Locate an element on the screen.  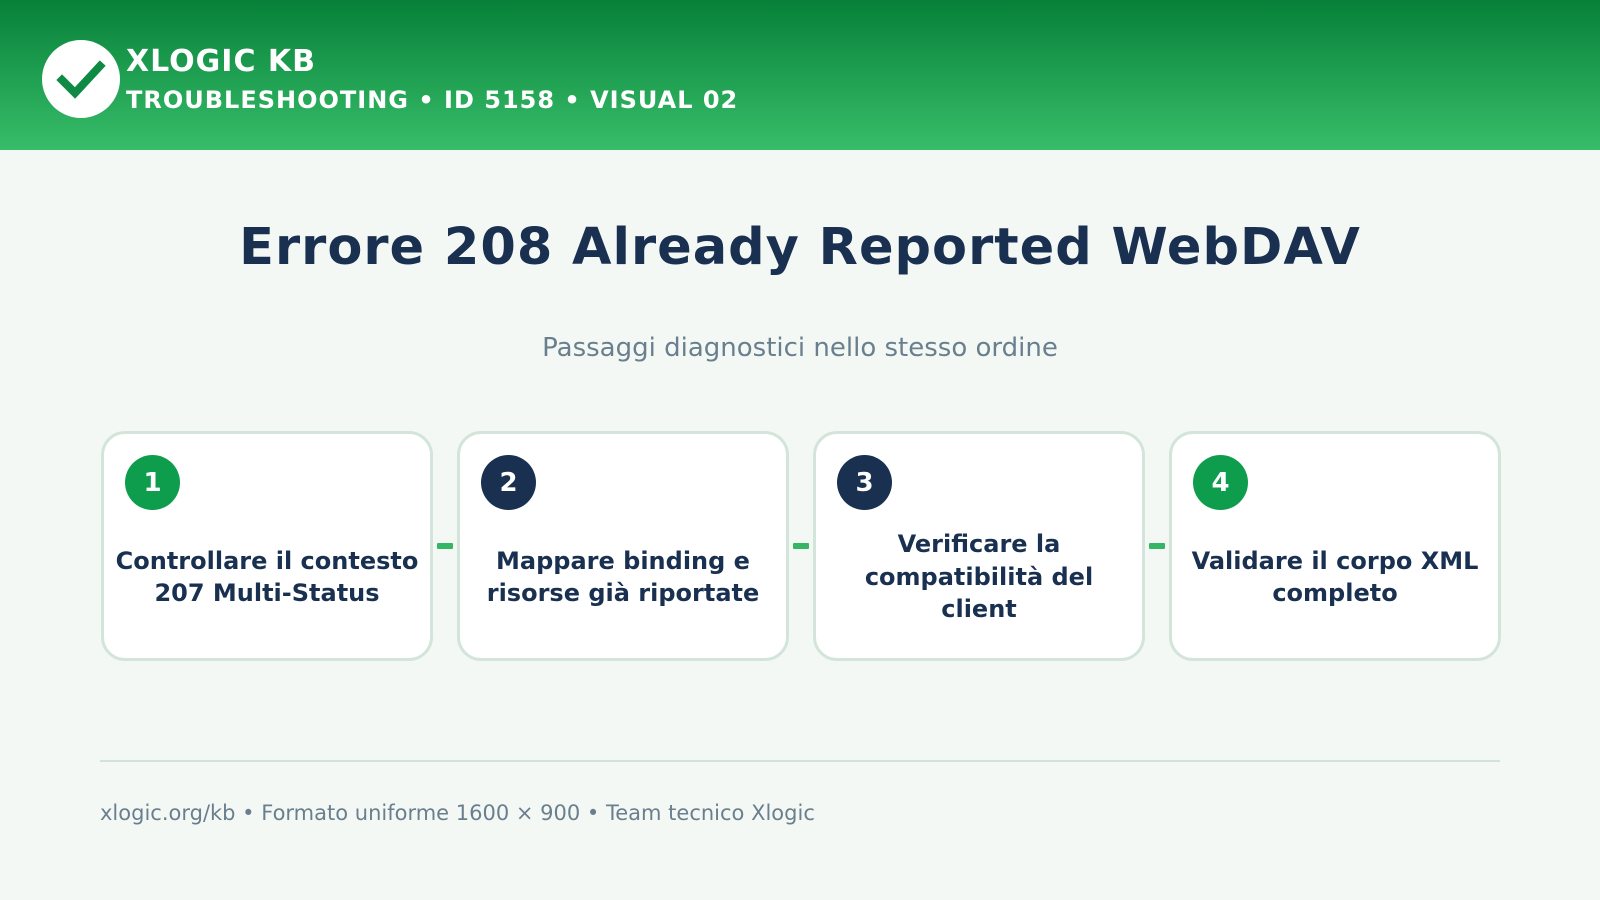
step-number-badge: 4 is located at coordinates (1220, 482).